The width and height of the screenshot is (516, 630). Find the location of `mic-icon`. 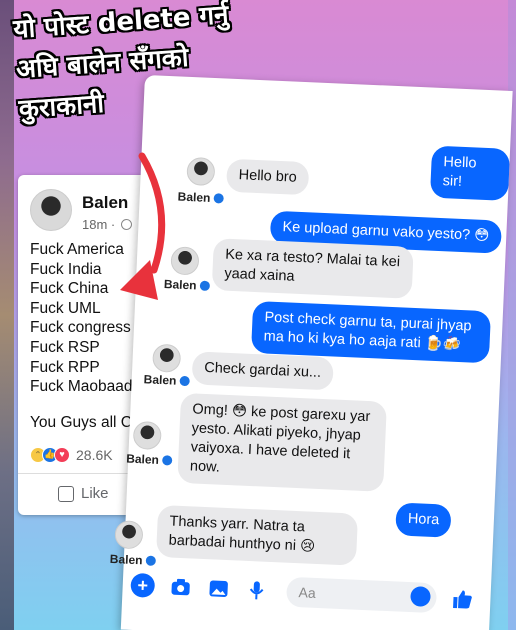

mic-icon is located at coordinates (256, 590).